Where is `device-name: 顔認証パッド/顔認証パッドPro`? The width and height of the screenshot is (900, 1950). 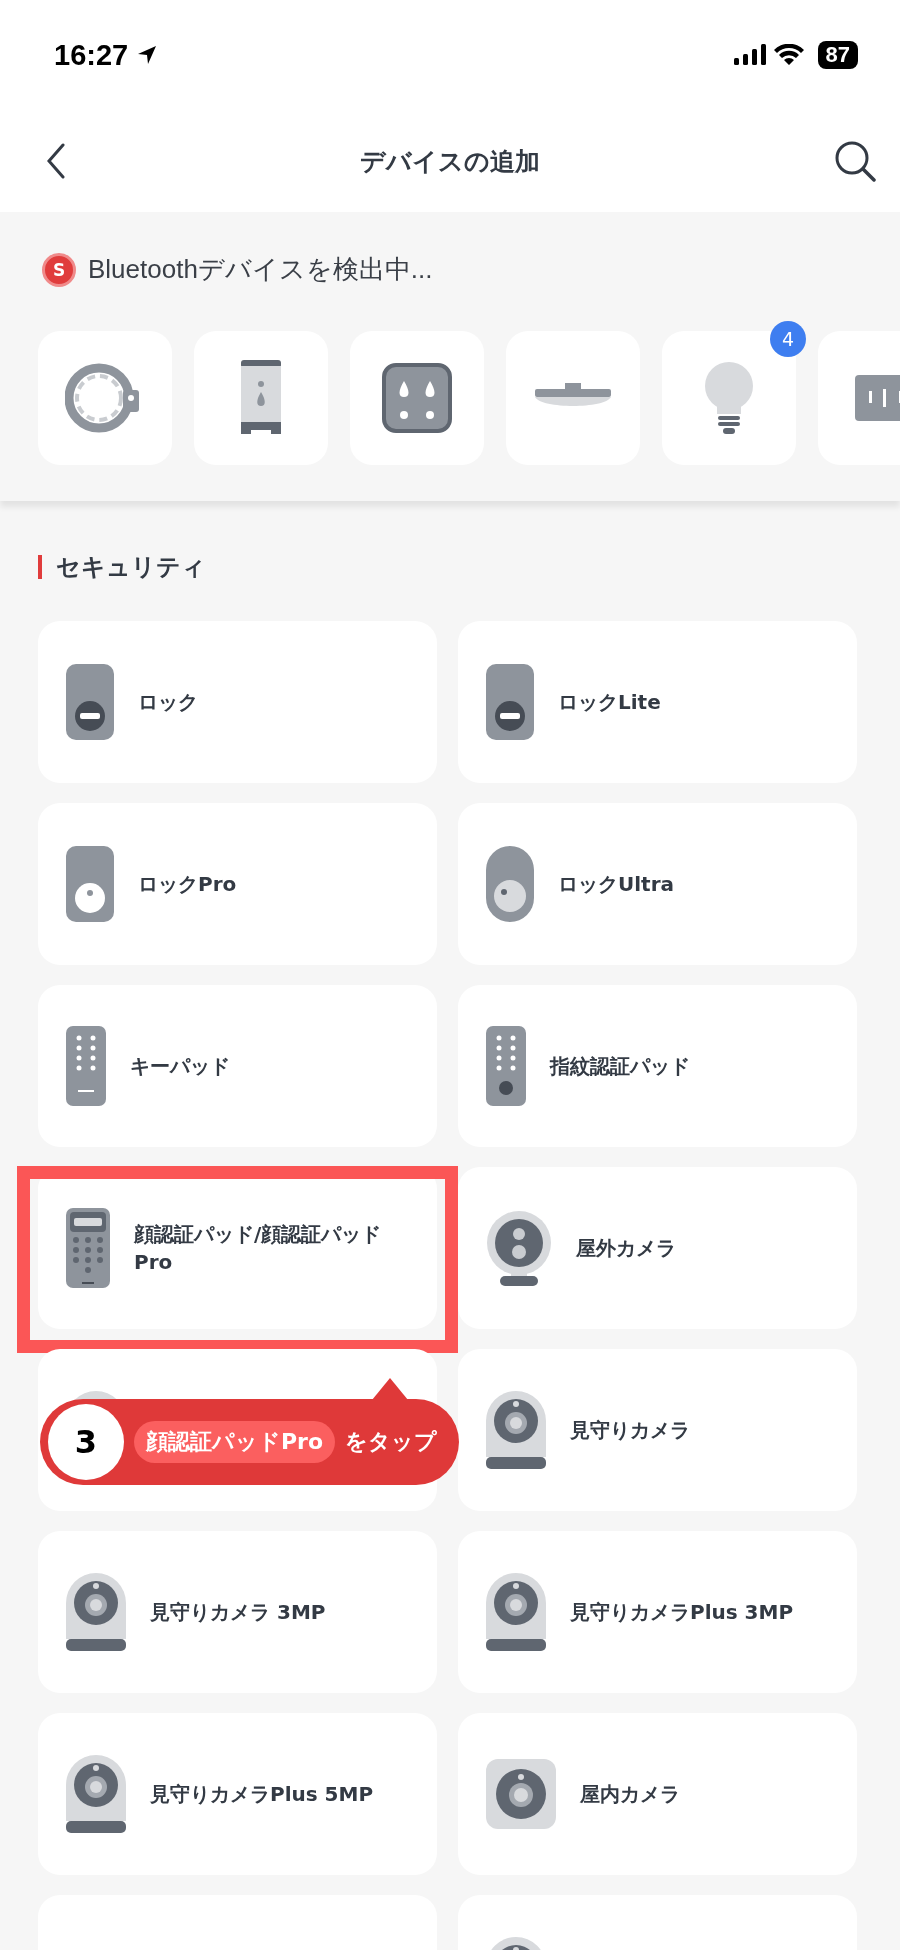
device-name: 顔認証パッド/顔認証パッドPro is located at coordinates (258, 1248).